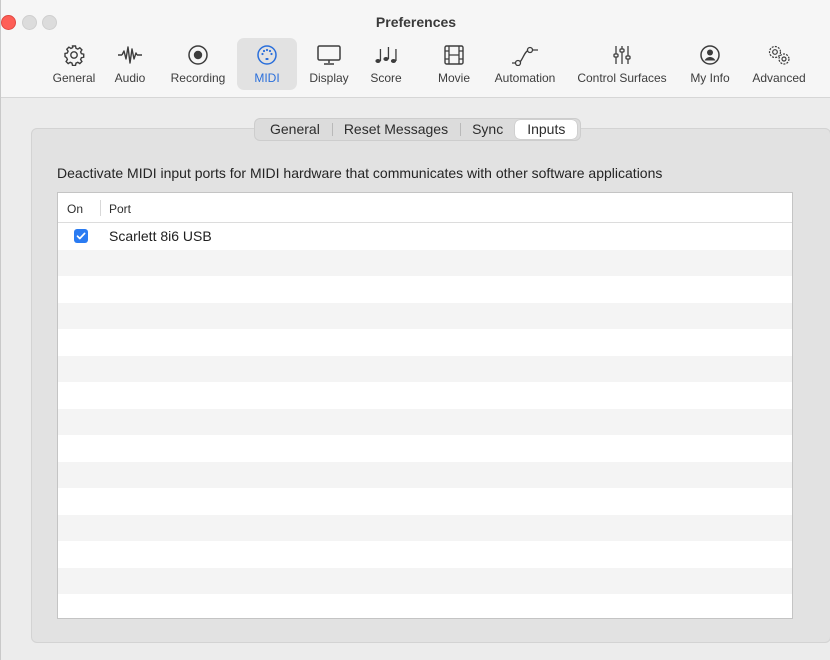 Image resolution: width=830 pixels, height=660 pixels. I want to click on toolbar-item-audio: Audio, so click(130, 64).